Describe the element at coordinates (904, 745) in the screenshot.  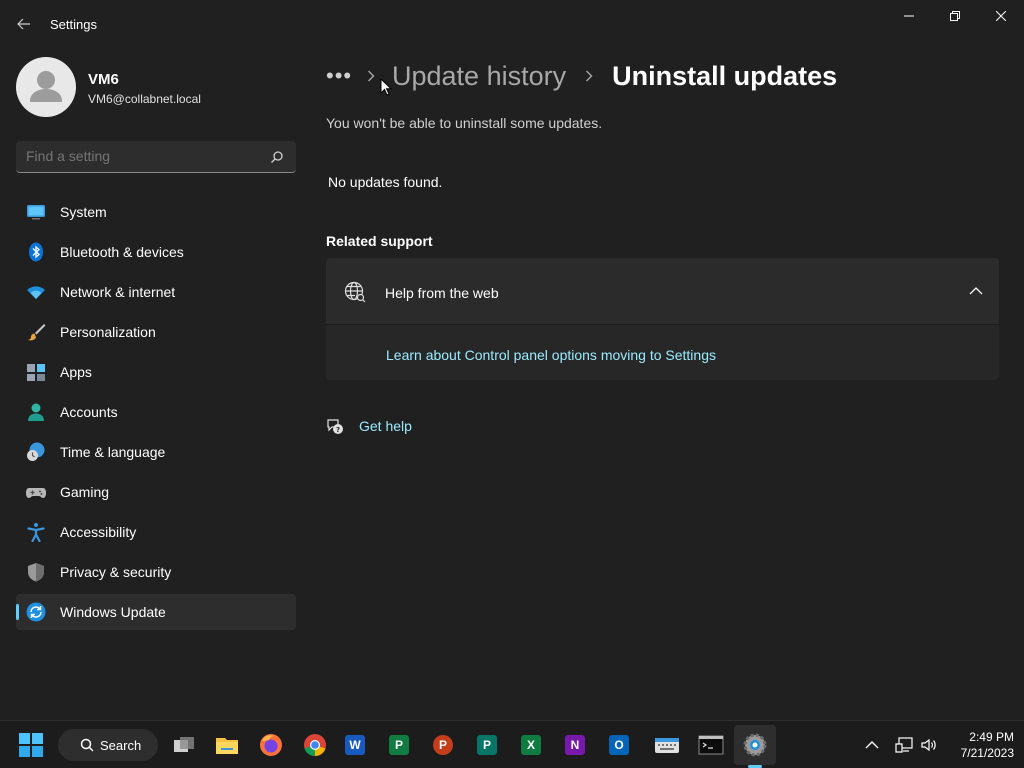
I see `network-icon` at that location.